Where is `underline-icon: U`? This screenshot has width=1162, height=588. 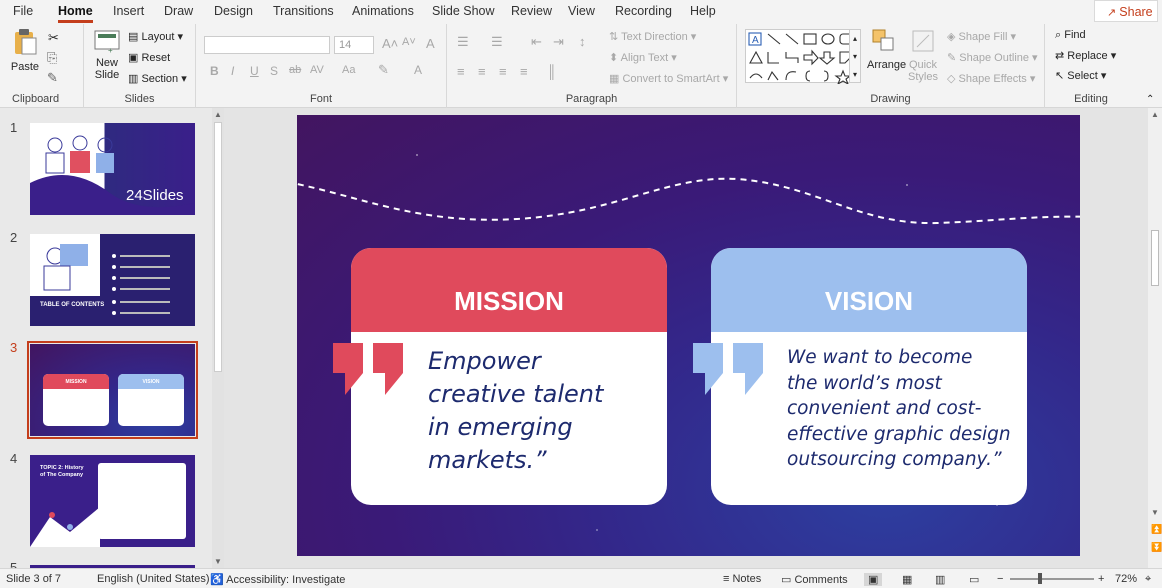 underline-icon: U is located at coordinates (254, 71).